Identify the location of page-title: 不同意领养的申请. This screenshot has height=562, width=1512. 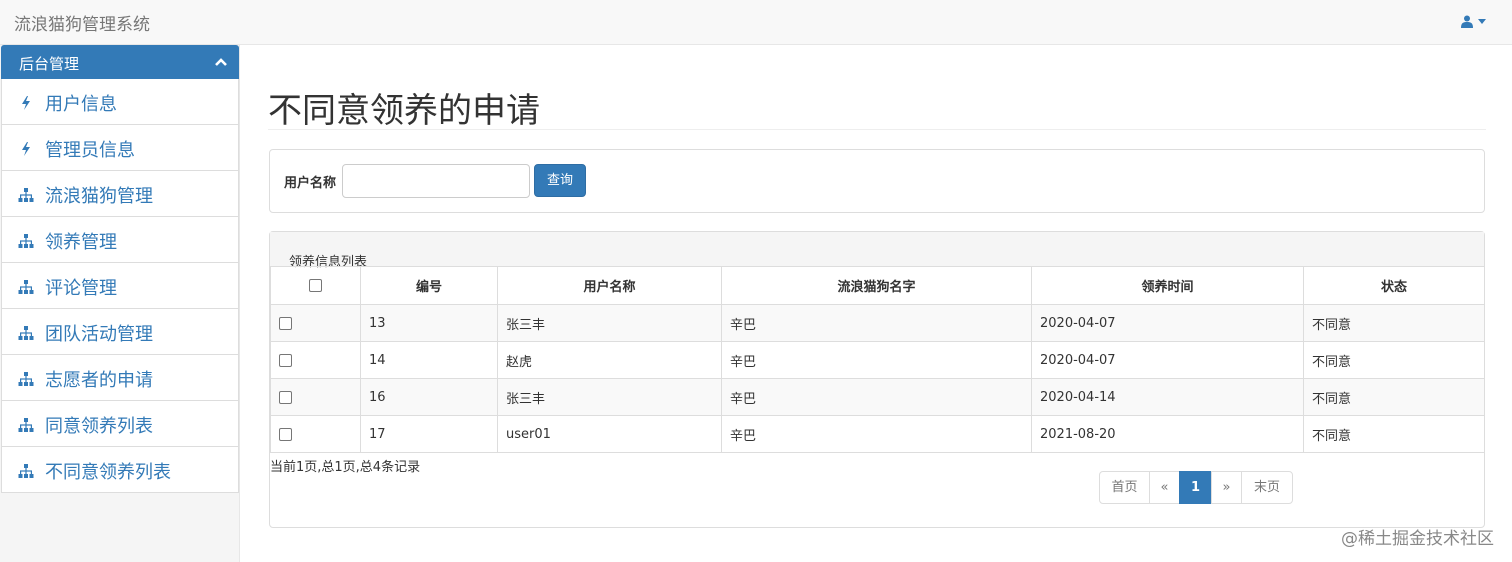
(404, 111).